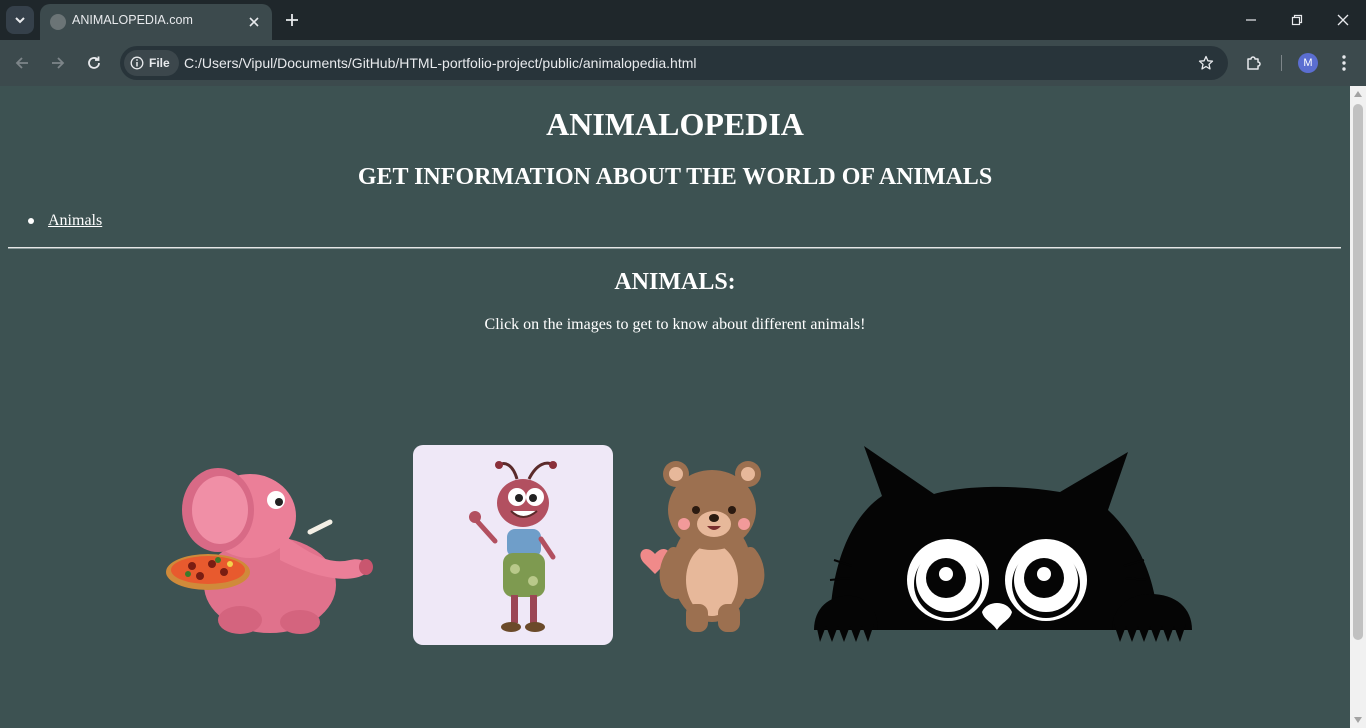 The image size is (1366, 728). I want to click on bookmark-button, so click(1206, 63).